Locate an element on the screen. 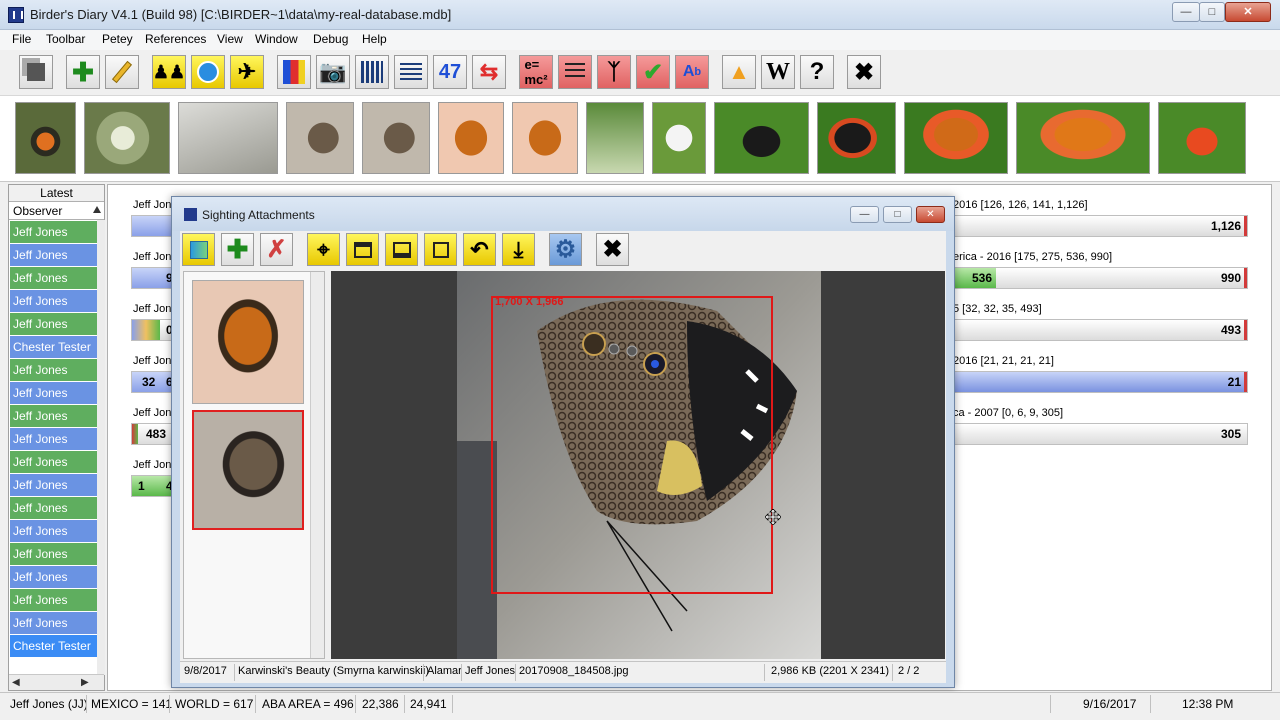 The height and width of the screenshot is (720, 1280). rotate-icon: ↶ is located at coordinates (479, 249).